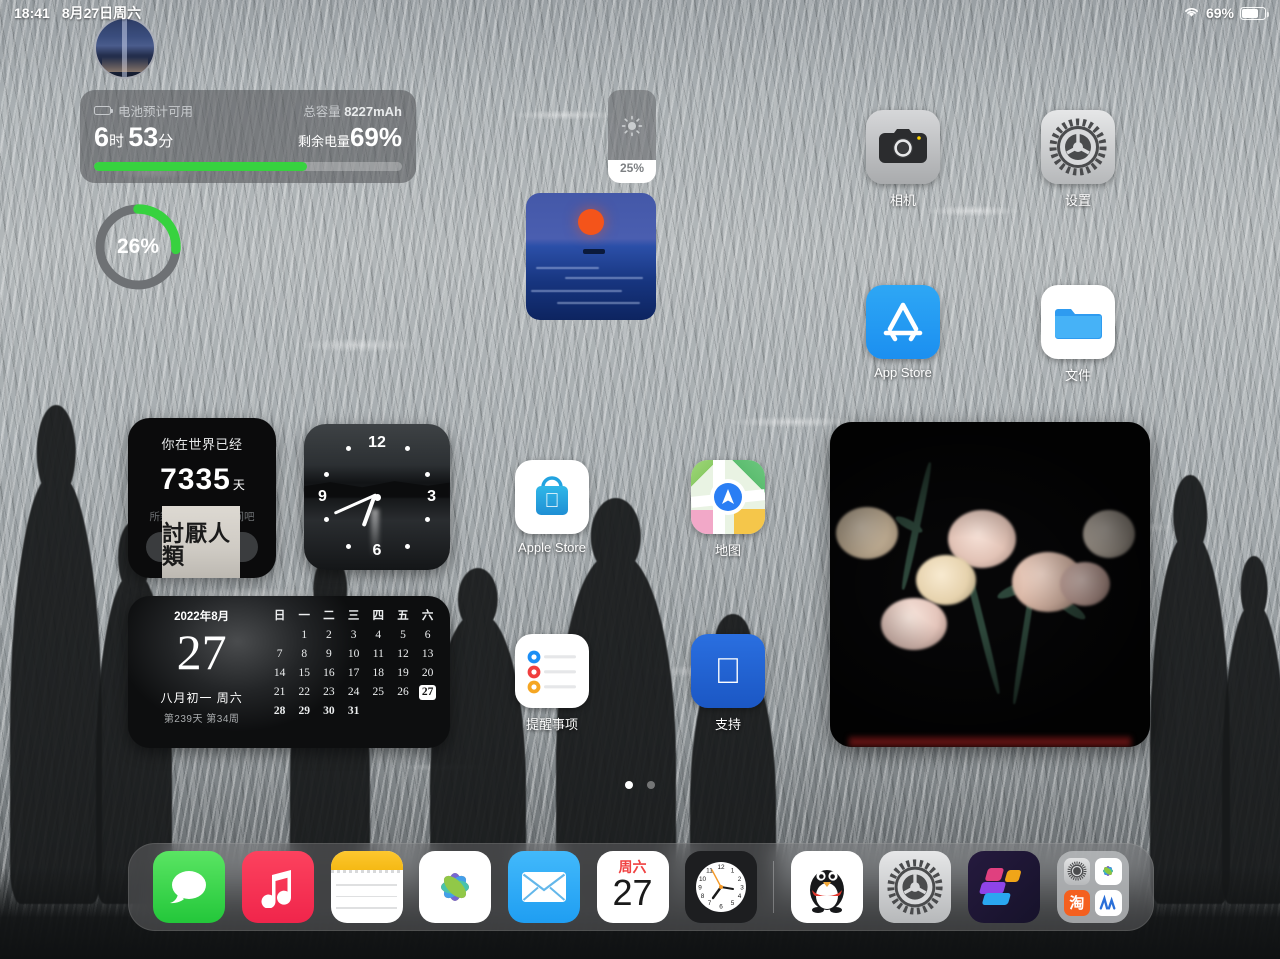  I want to click on app-maps: 地图, so click(728, 509).